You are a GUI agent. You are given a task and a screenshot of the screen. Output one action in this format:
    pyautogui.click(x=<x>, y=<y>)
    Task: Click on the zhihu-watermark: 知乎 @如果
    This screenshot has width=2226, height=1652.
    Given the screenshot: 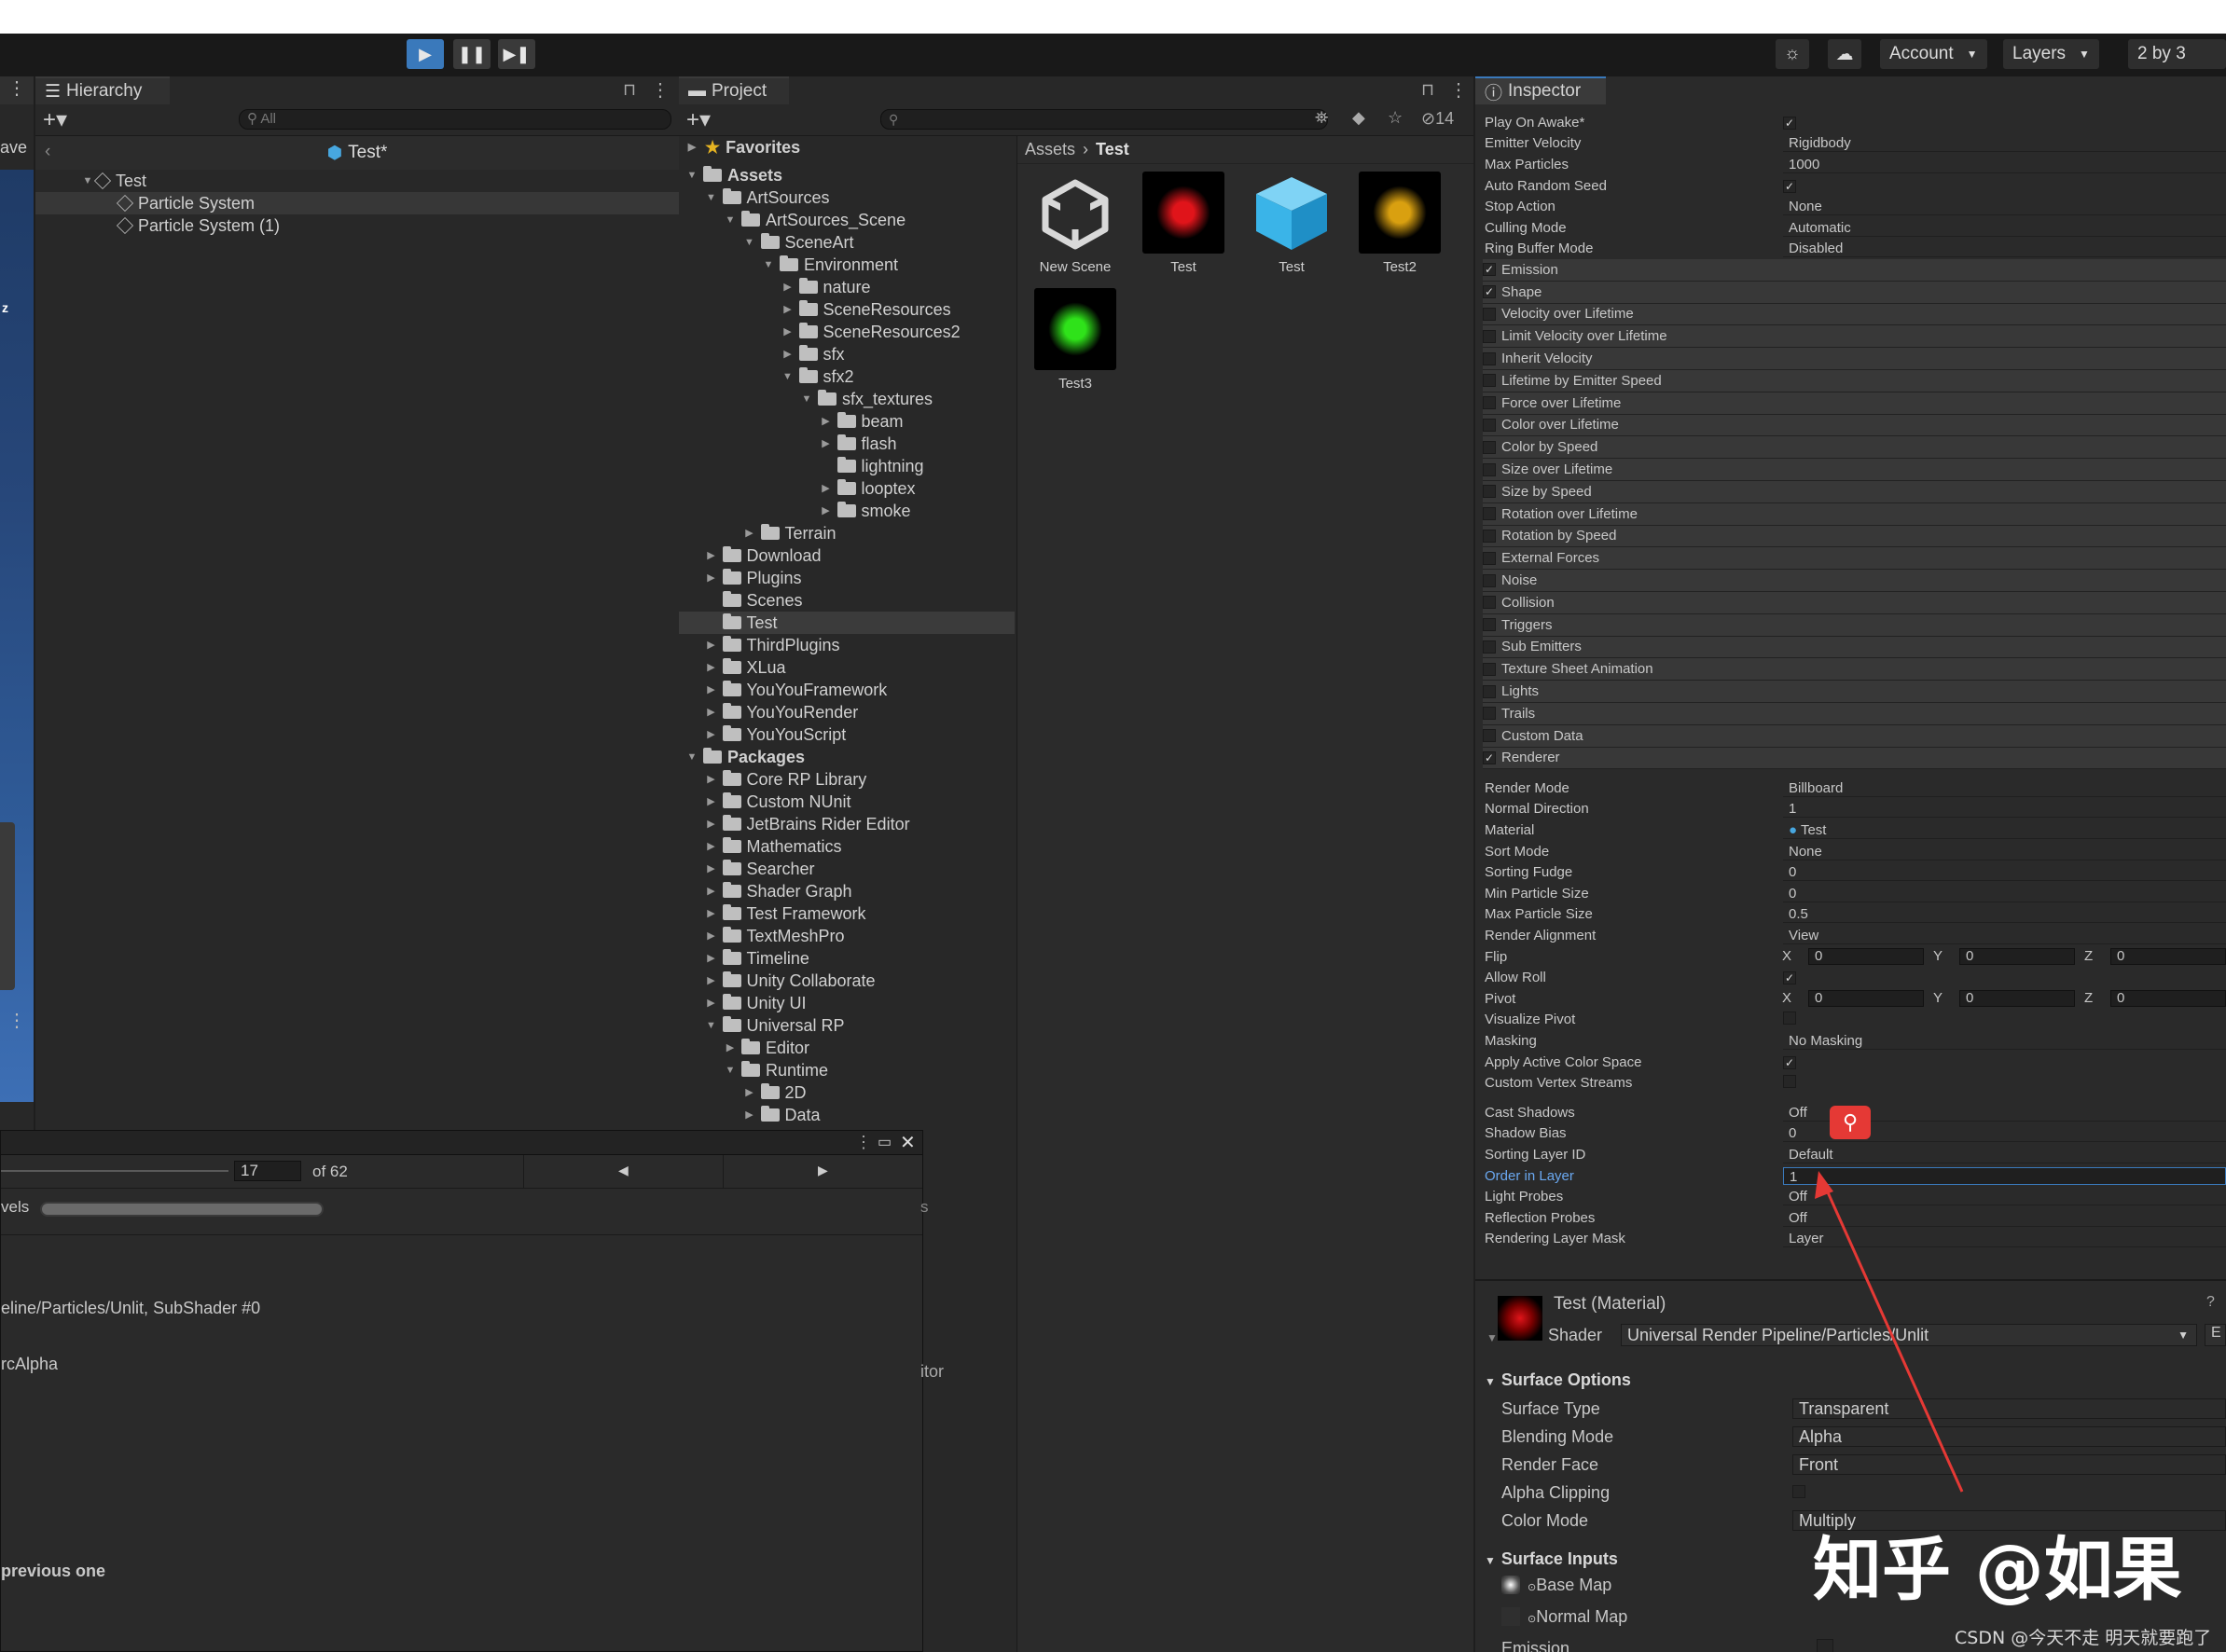 What is the action you would take?
    pyautogui.click(x=1997, y=1570)
    